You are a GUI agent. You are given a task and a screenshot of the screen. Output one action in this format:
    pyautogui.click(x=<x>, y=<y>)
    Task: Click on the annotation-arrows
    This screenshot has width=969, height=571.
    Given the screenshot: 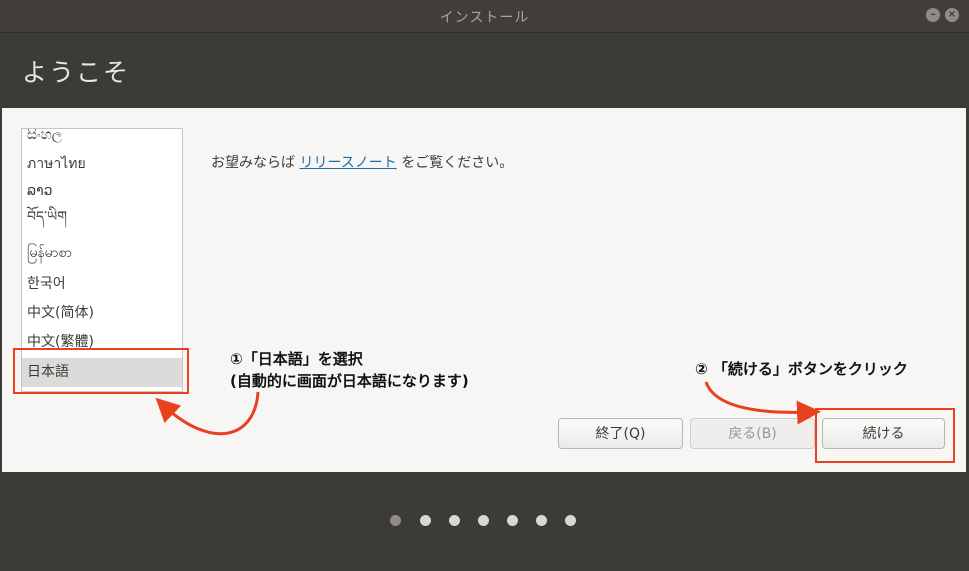 What is the action you would take?
    pyautogui.click(x=488, y=408)
    